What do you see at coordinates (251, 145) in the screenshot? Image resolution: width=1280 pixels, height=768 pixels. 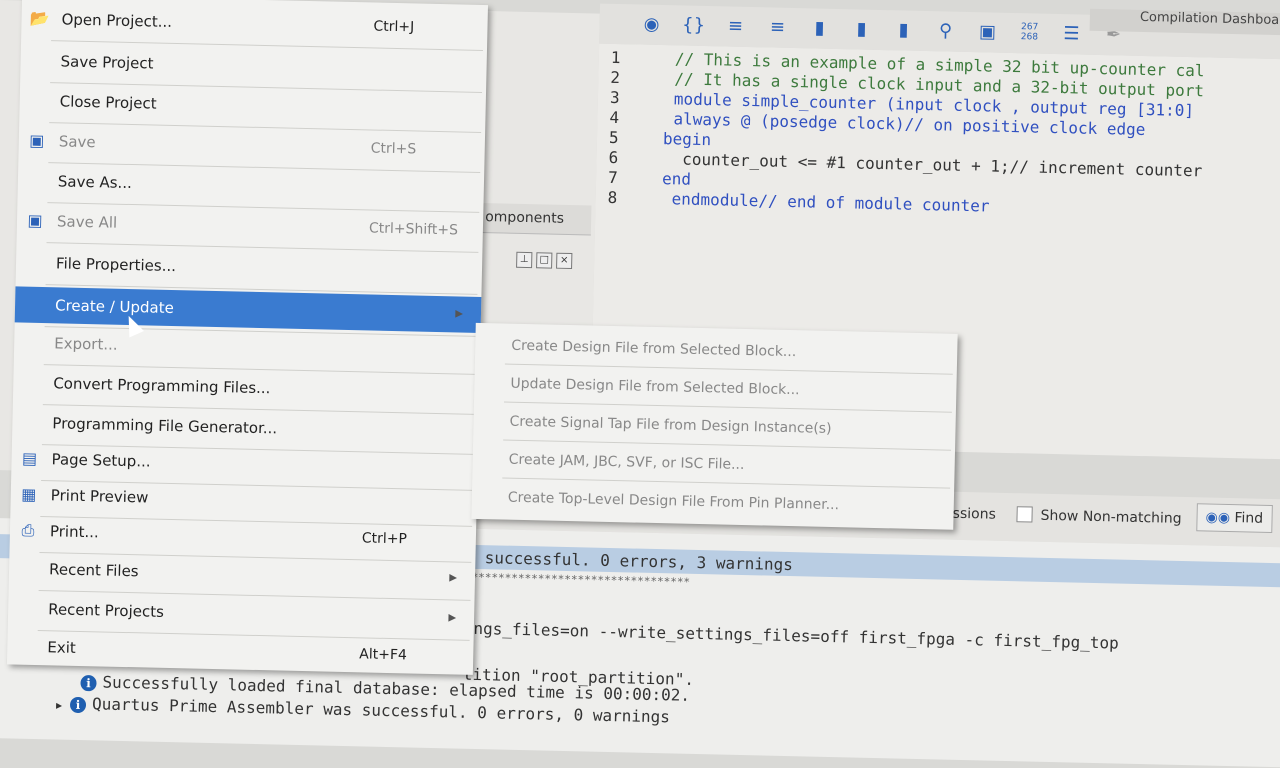 I see `file-menu-item-save: ▣ Save Ctrl+S` at bounding box center [251, 145].